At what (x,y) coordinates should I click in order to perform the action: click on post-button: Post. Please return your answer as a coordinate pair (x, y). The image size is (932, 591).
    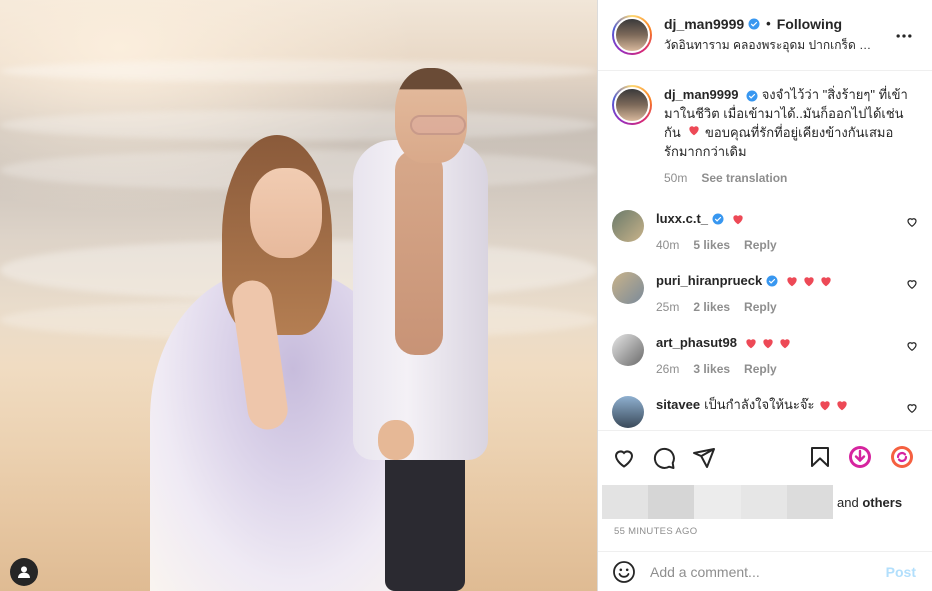
    Looking at the image, I should click on (901, 572).